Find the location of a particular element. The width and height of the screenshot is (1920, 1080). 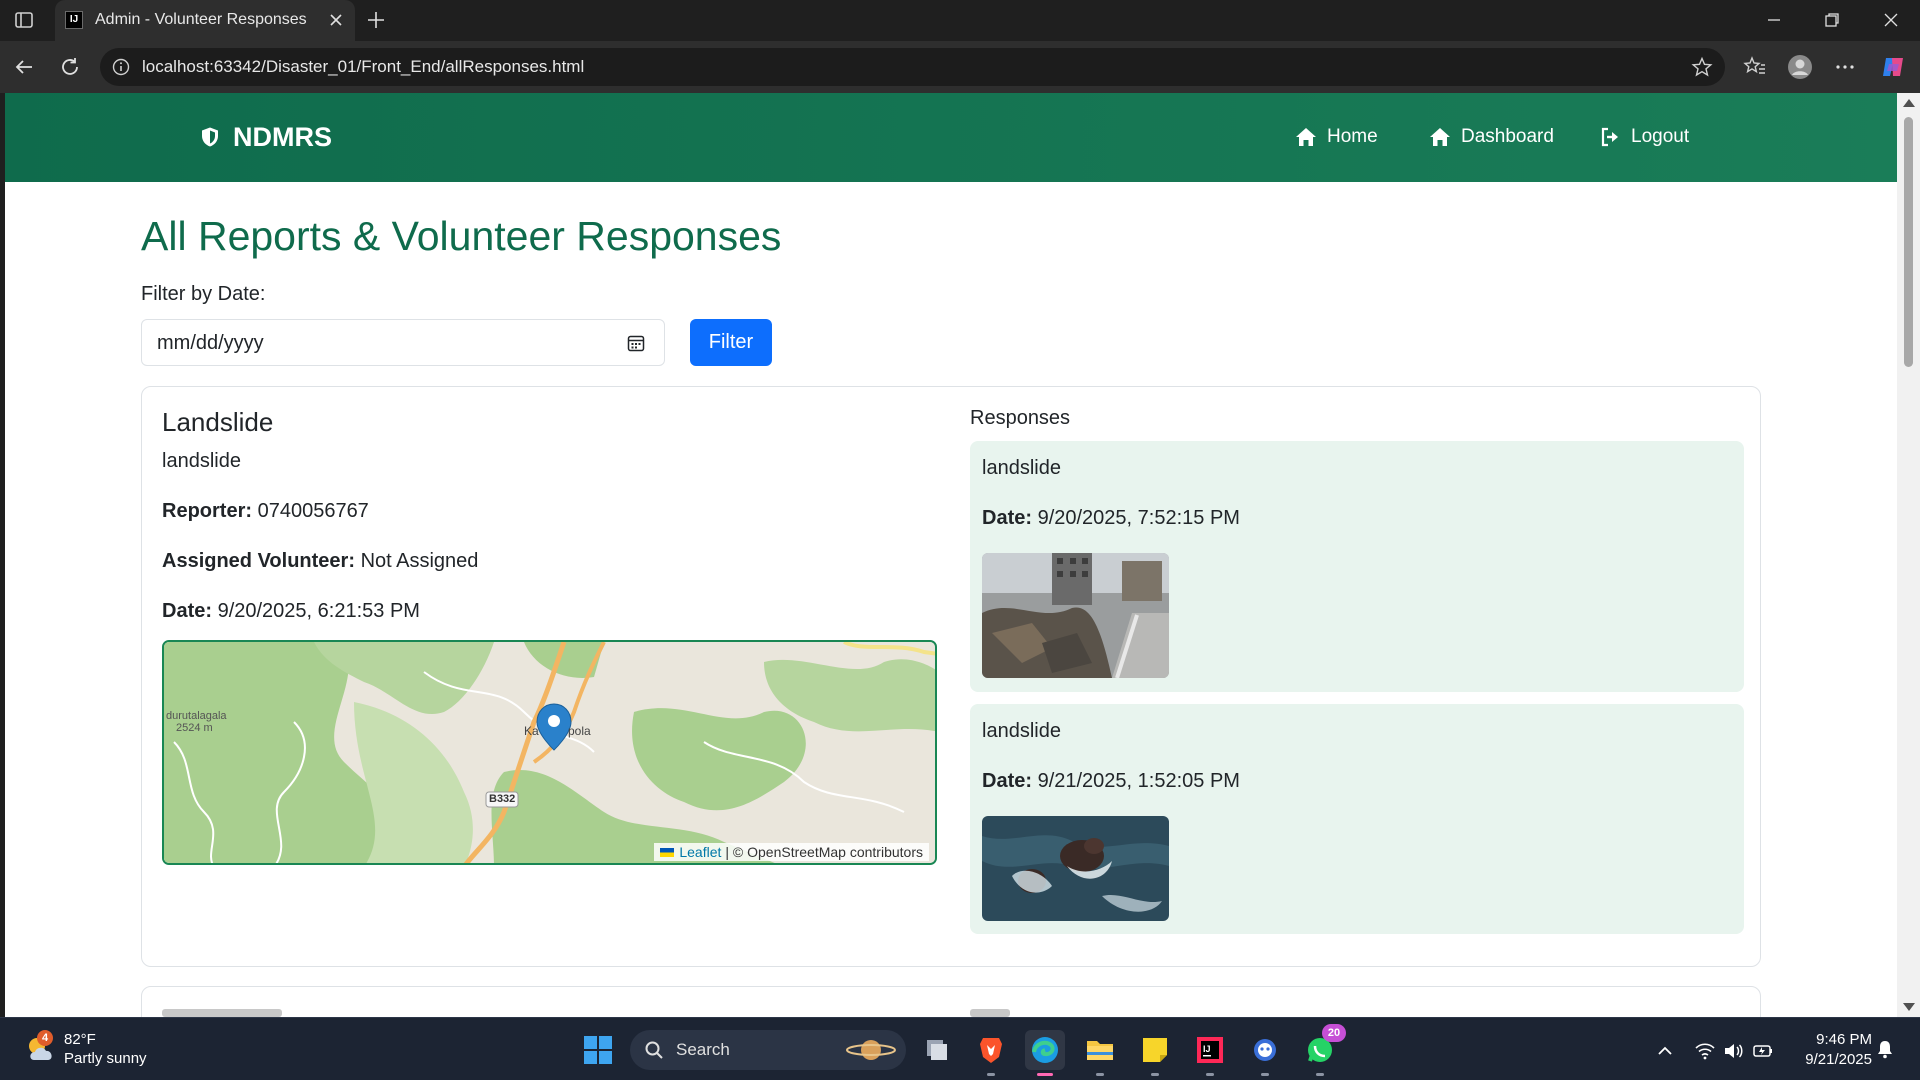

more-options-icon is located at coordinates (1845, 67).